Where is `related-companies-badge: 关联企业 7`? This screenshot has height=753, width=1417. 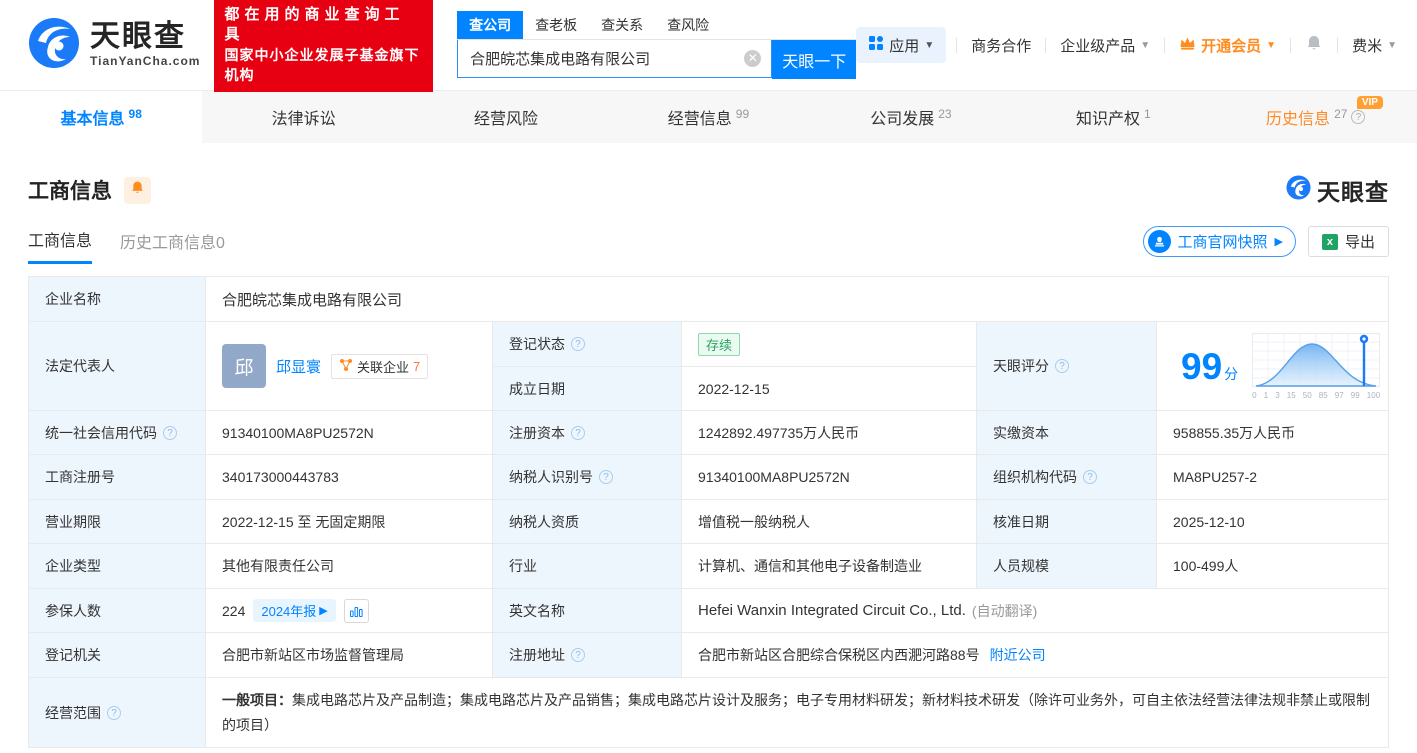 related-companies-badge: 关联企业 7 is located at coordinates (380, 366).